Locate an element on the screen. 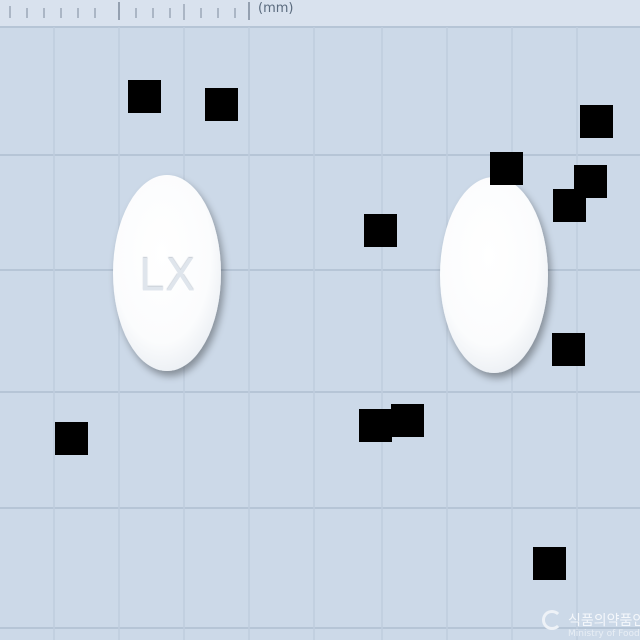 This screenshot has width=640, height=640. tablet-back is located at coordinates (494, 275).